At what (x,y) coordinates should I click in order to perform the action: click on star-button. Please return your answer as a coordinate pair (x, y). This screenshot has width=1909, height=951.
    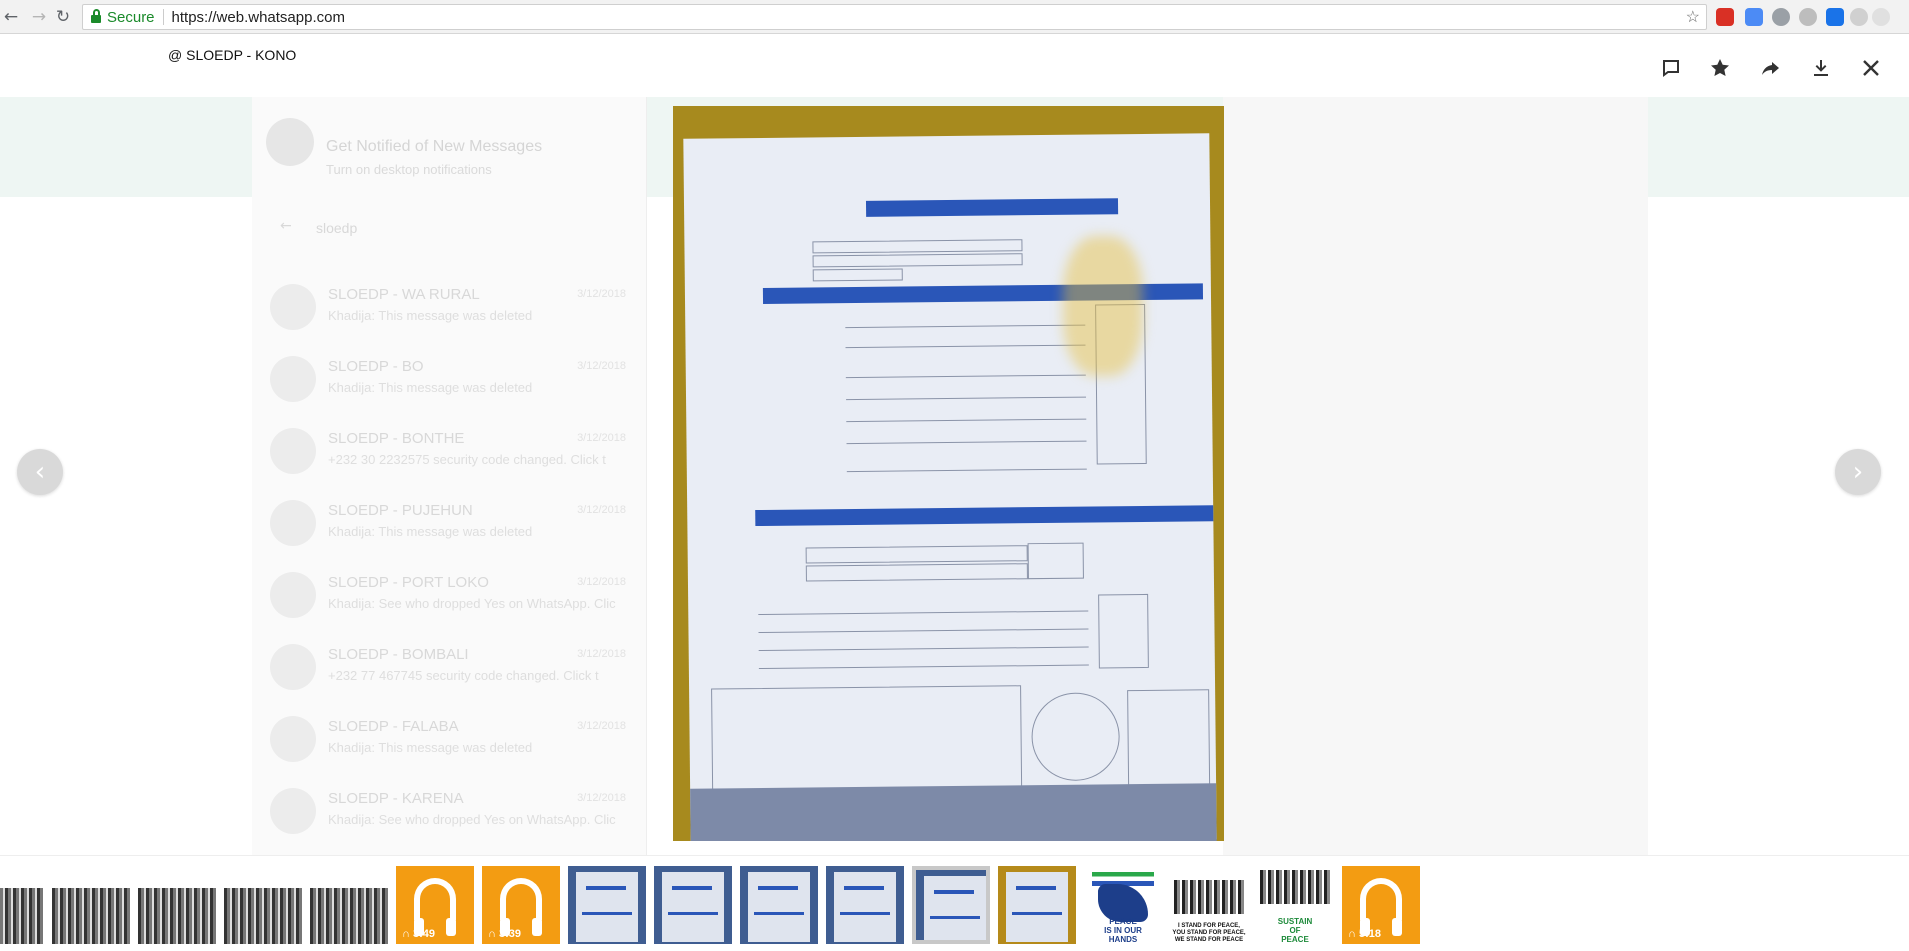
    Looking at the image, I should click on (1720, 68).